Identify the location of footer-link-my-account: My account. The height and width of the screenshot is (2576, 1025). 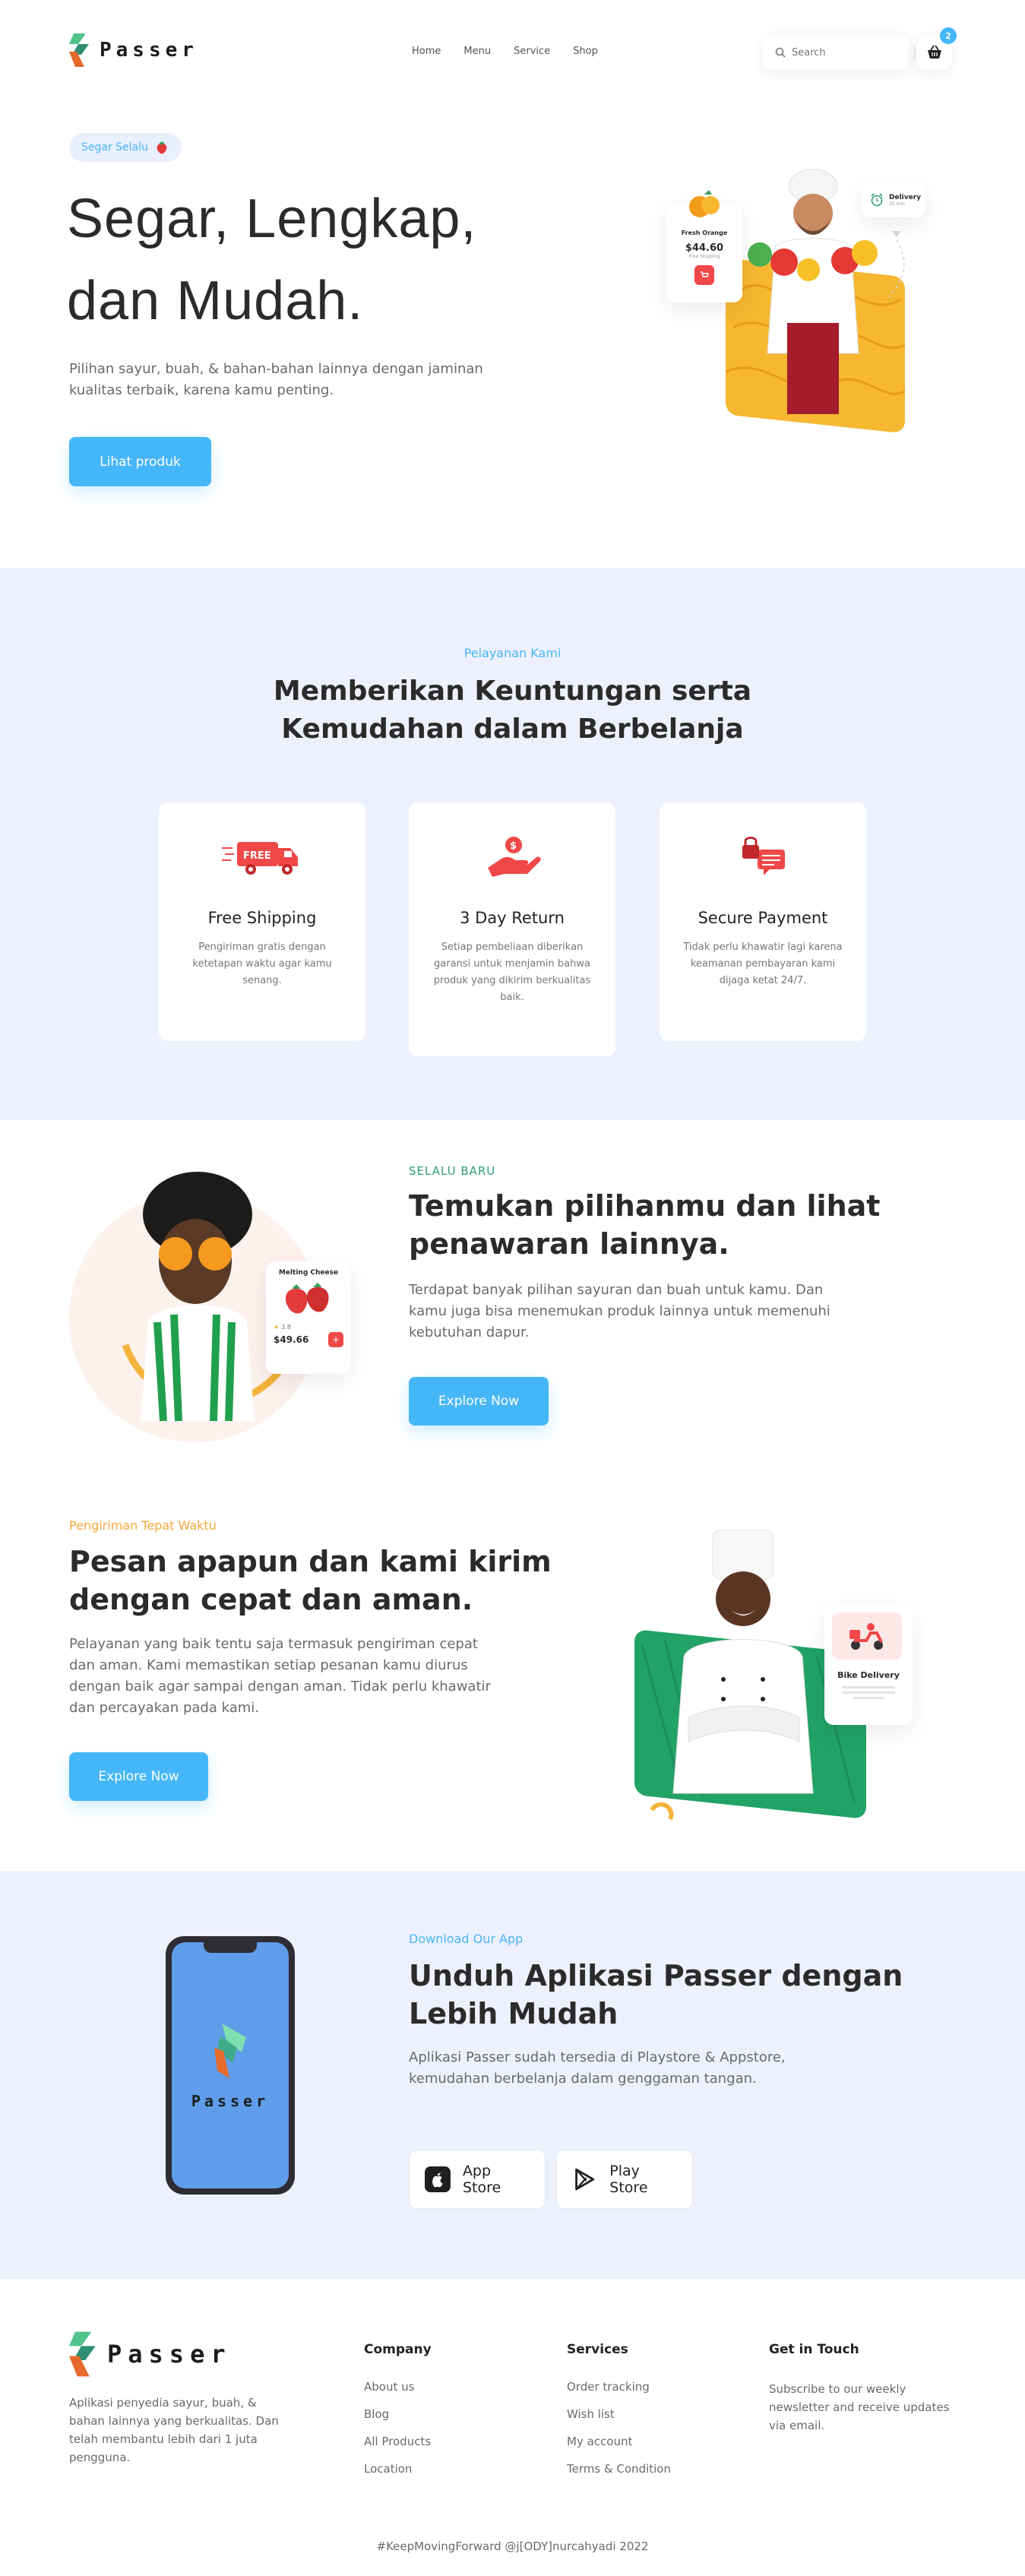
(619, 2441).